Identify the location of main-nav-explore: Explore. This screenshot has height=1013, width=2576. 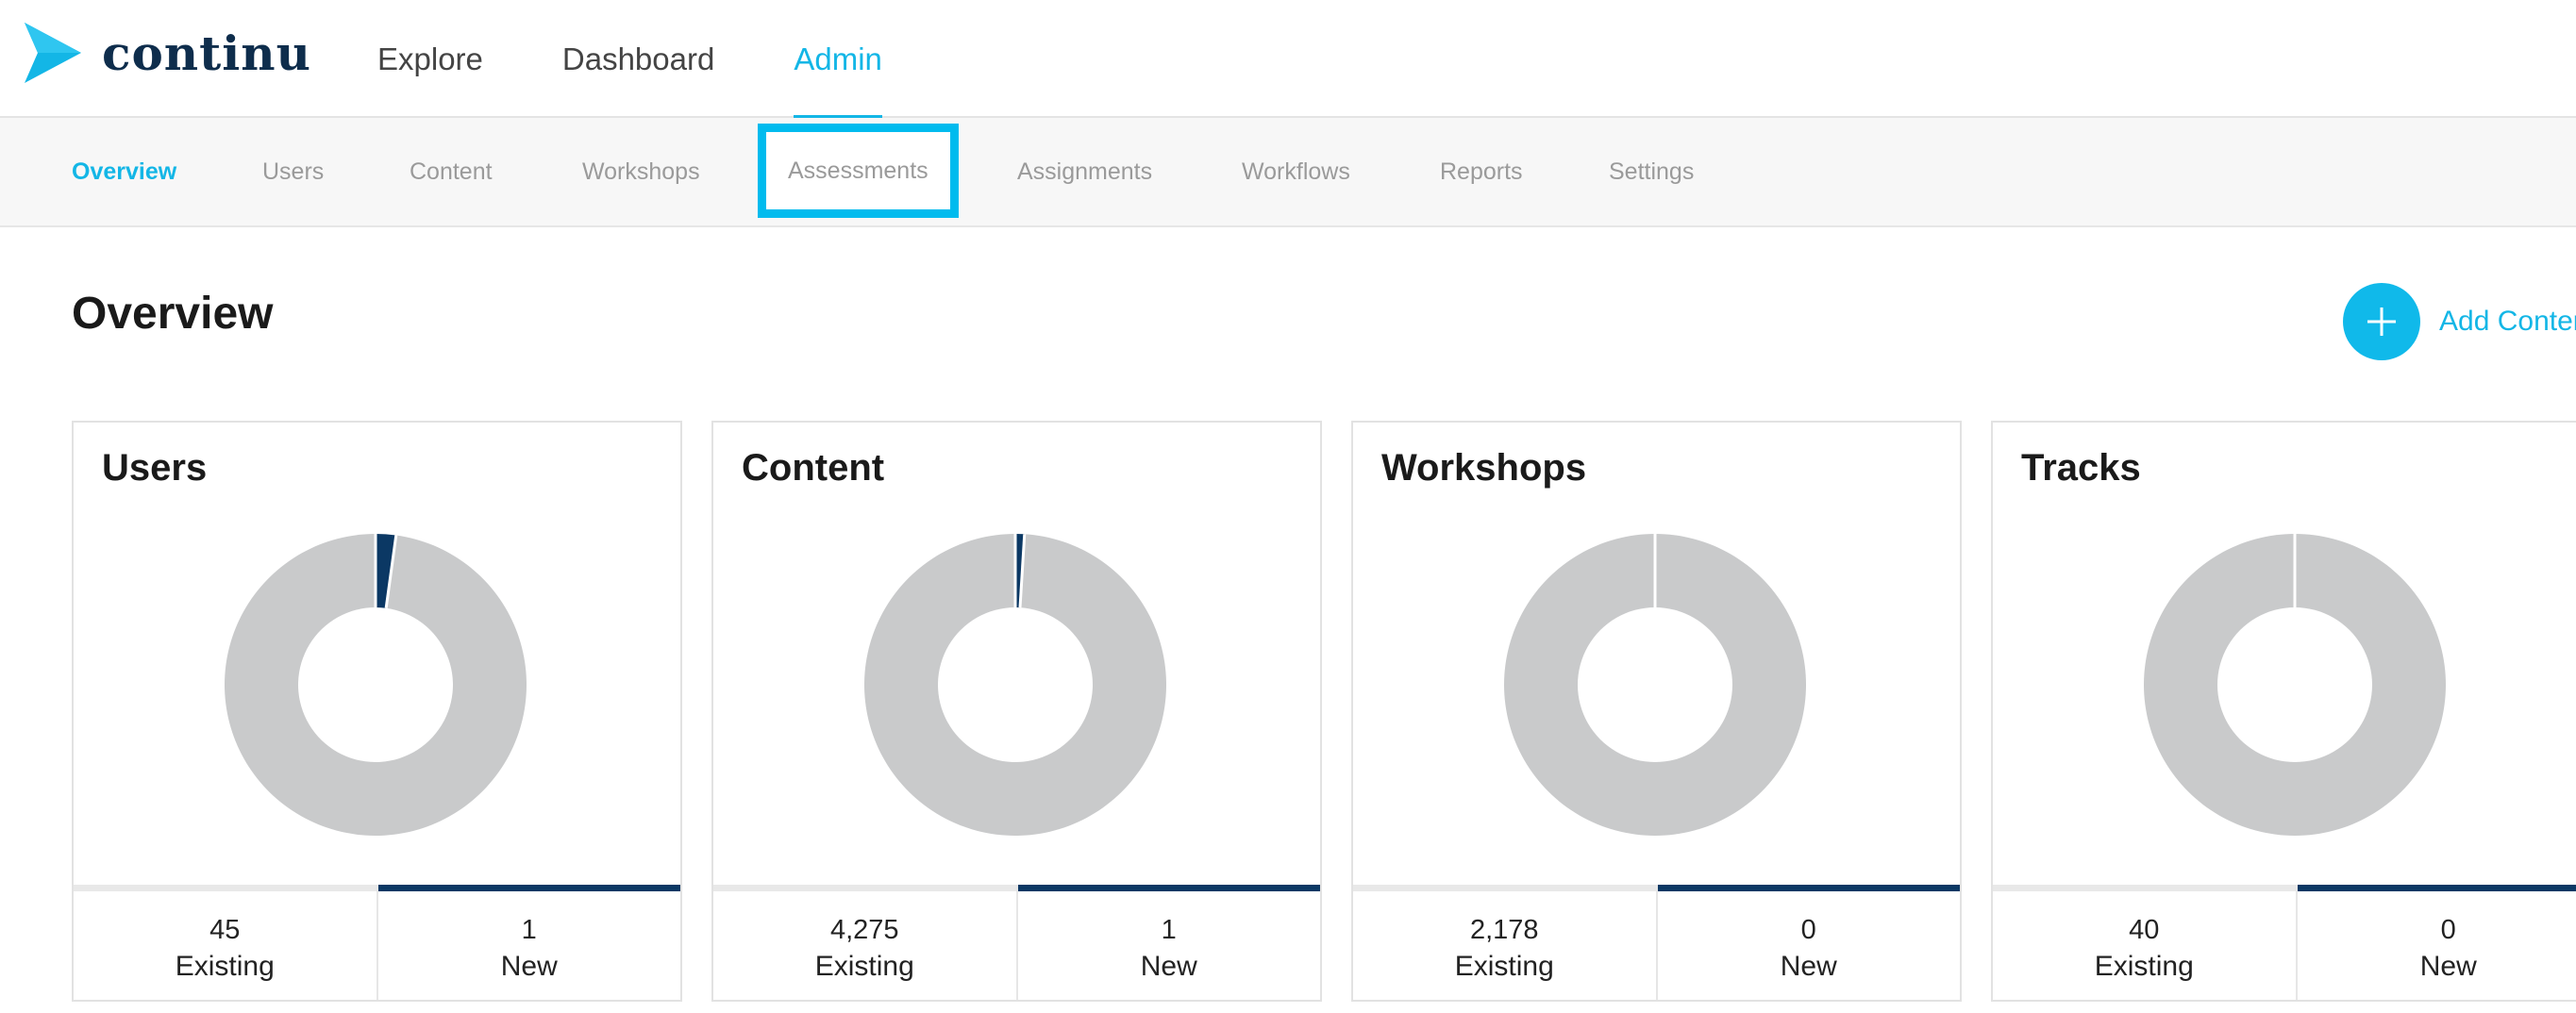
(430, 59).